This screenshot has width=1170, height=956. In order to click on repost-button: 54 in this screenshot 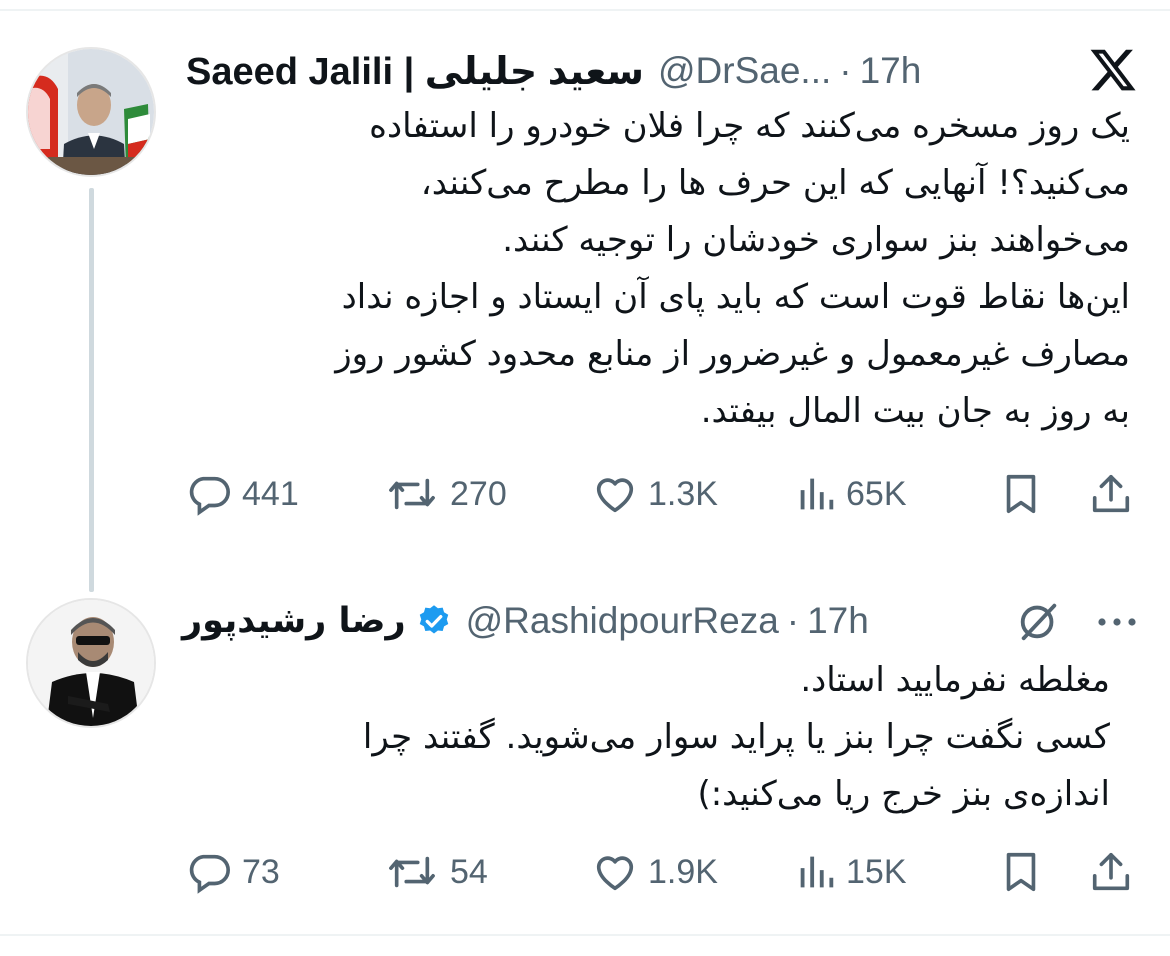, I will do `click(436, 872)`.